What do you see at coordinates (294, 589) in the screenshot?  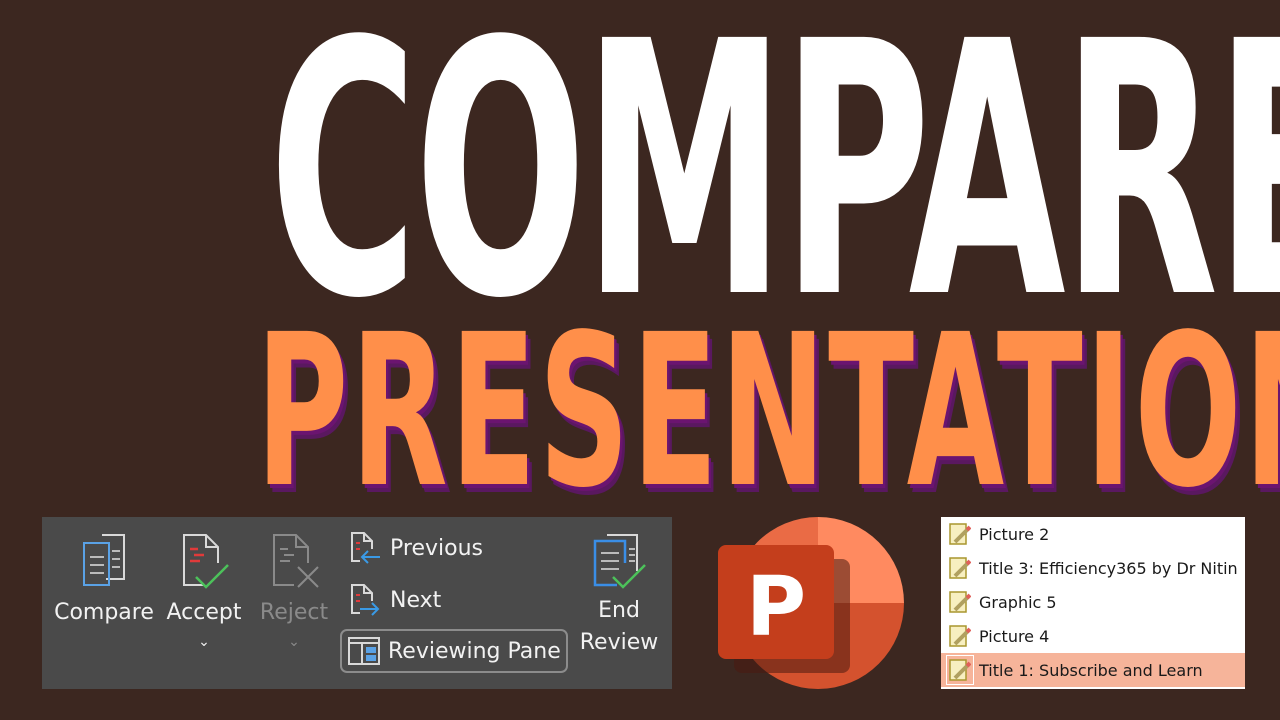 I see `reject-button: Reject ⌄` at bounding box center [294, 589].